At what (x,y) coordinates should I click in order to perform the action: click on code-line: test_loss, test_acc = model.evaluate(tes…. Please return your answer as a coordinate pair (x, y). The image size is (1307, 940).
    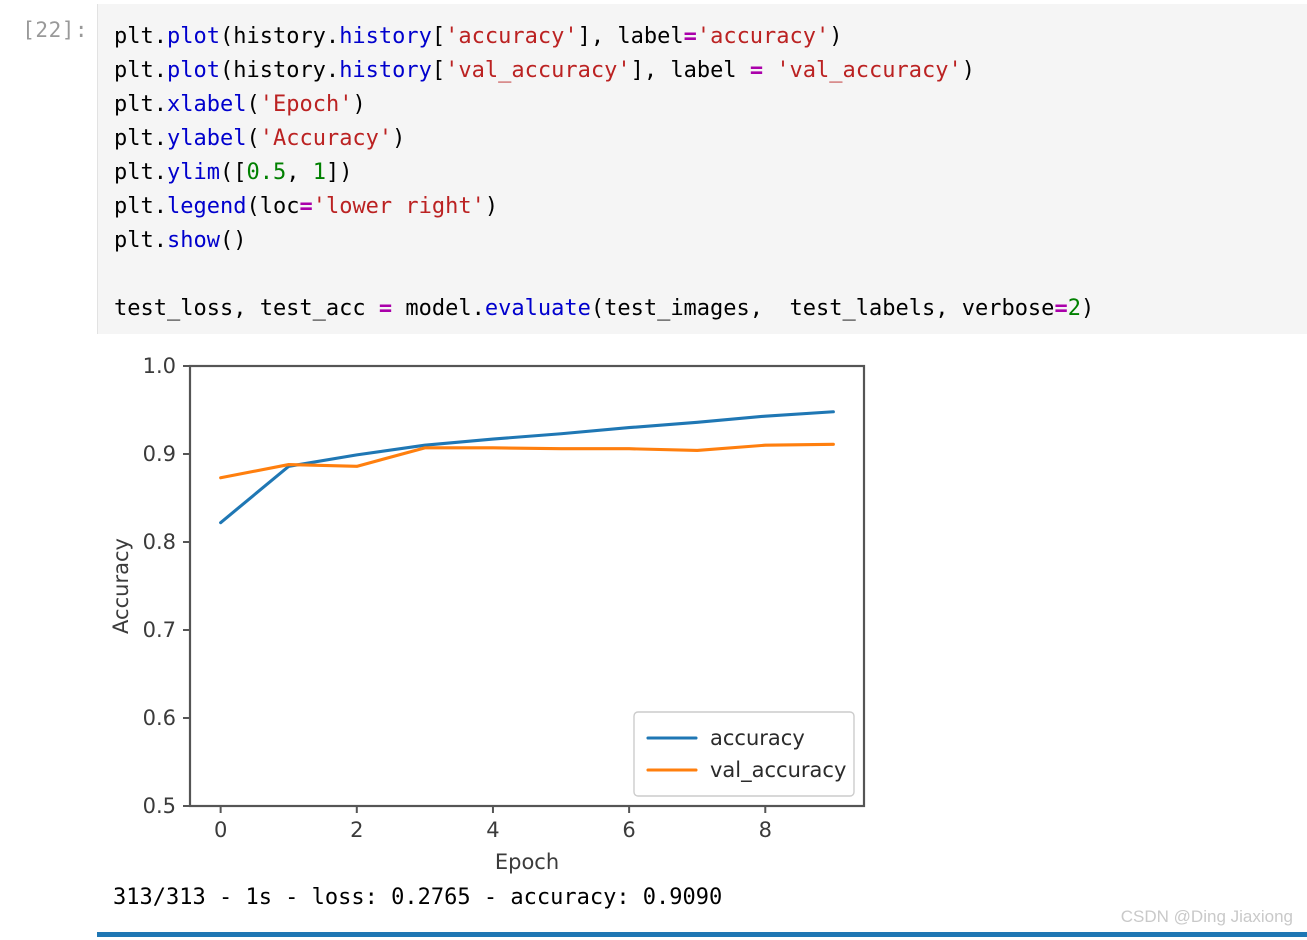
    Looking at the image, I should click on (604, 309).